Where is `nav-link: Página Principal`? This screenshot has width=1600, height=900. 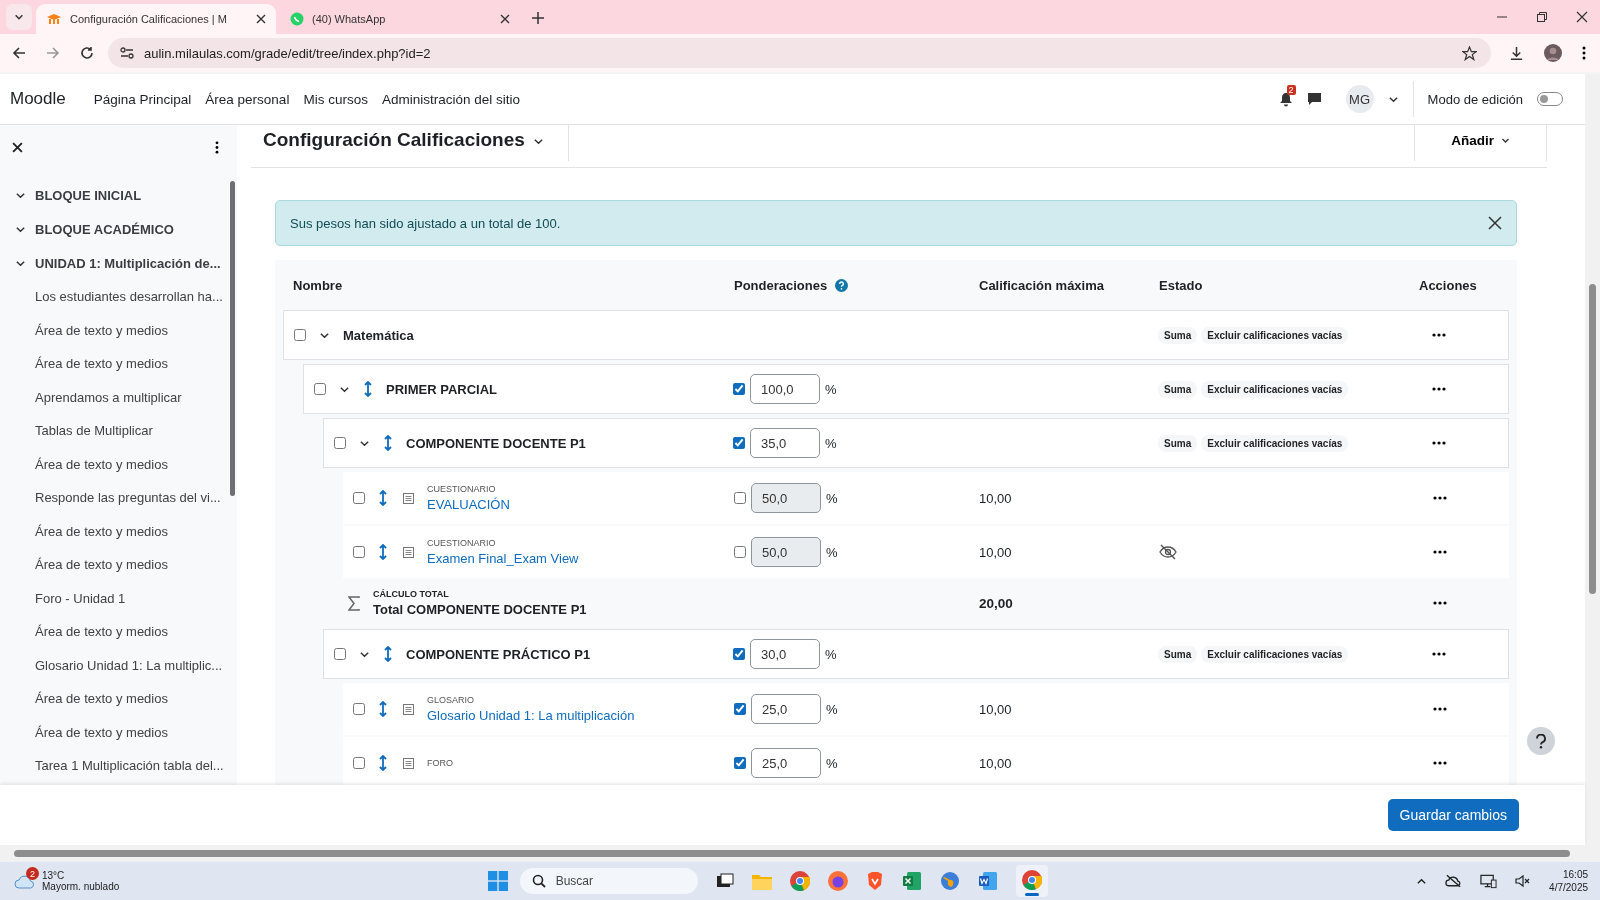 nav-link: Página Principal is located at coordinates (142, 99).